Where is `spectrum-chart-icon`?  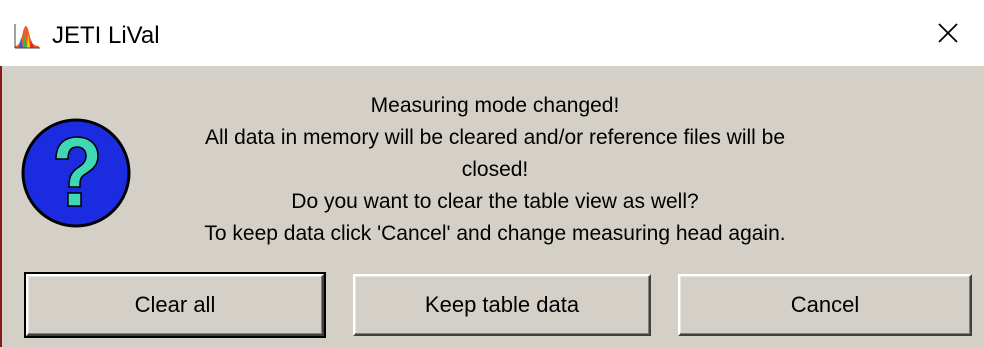 spectrum-chart-icon is located at coordinates (27, 36).